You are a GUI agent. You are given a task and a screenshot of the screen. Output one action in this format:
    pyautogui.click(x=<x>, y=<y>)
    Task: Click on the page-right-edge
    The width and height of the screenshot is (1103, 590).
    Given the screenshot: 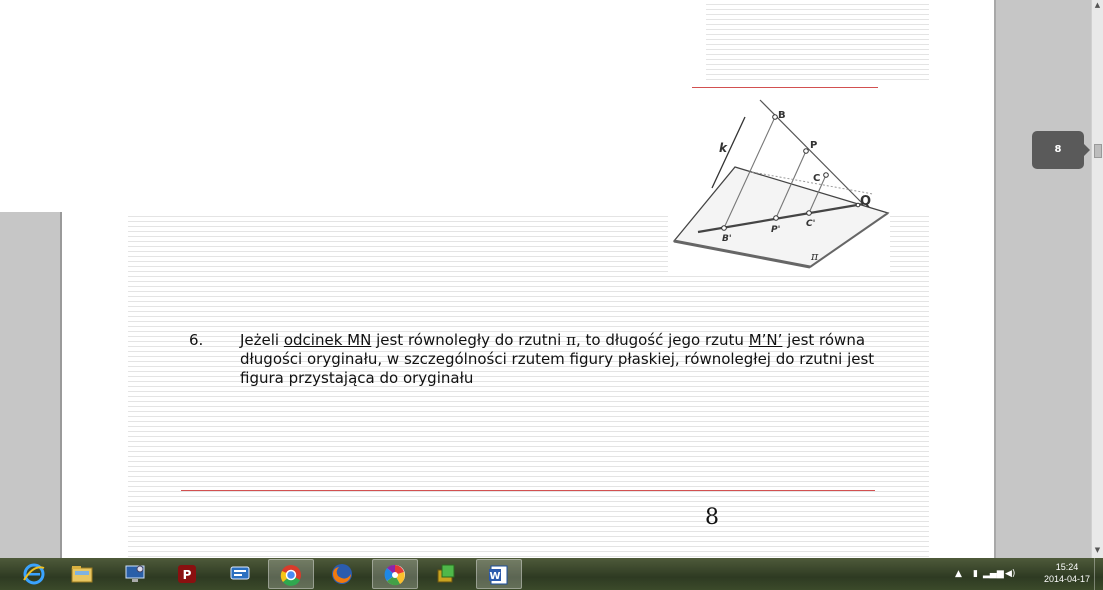 What is the action you would take?
    pyautogui.click(x=995, y=279)
    